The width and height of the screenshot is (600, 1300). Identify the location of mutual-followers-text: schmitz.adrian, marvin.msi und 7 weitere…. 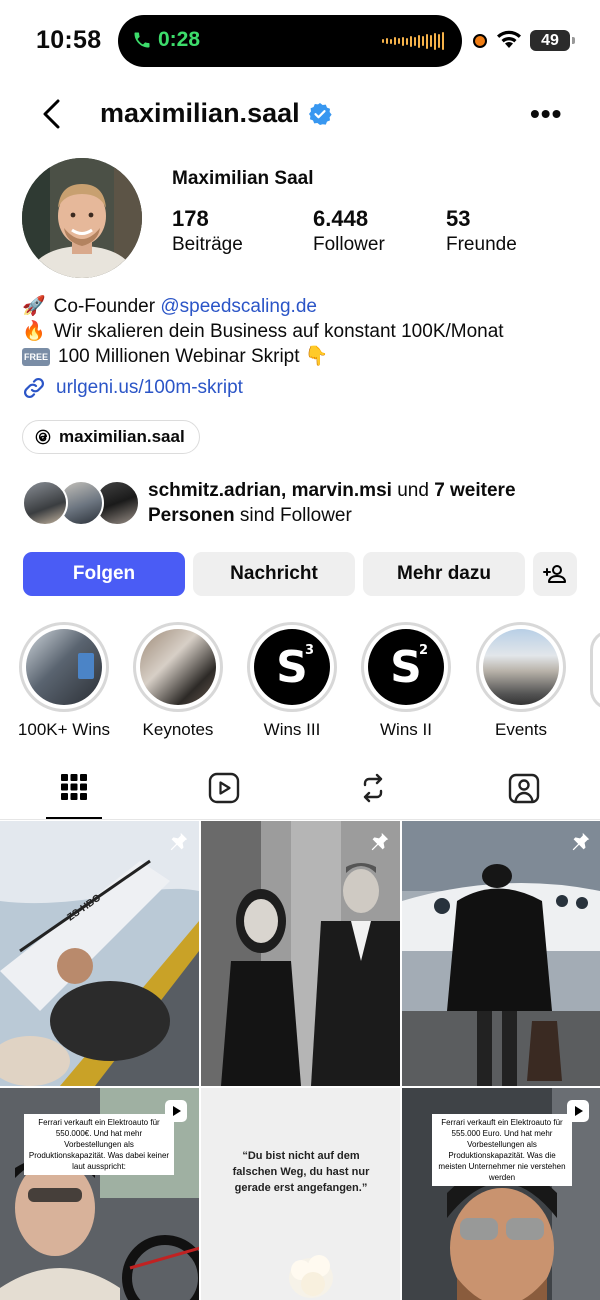
(332, 503).